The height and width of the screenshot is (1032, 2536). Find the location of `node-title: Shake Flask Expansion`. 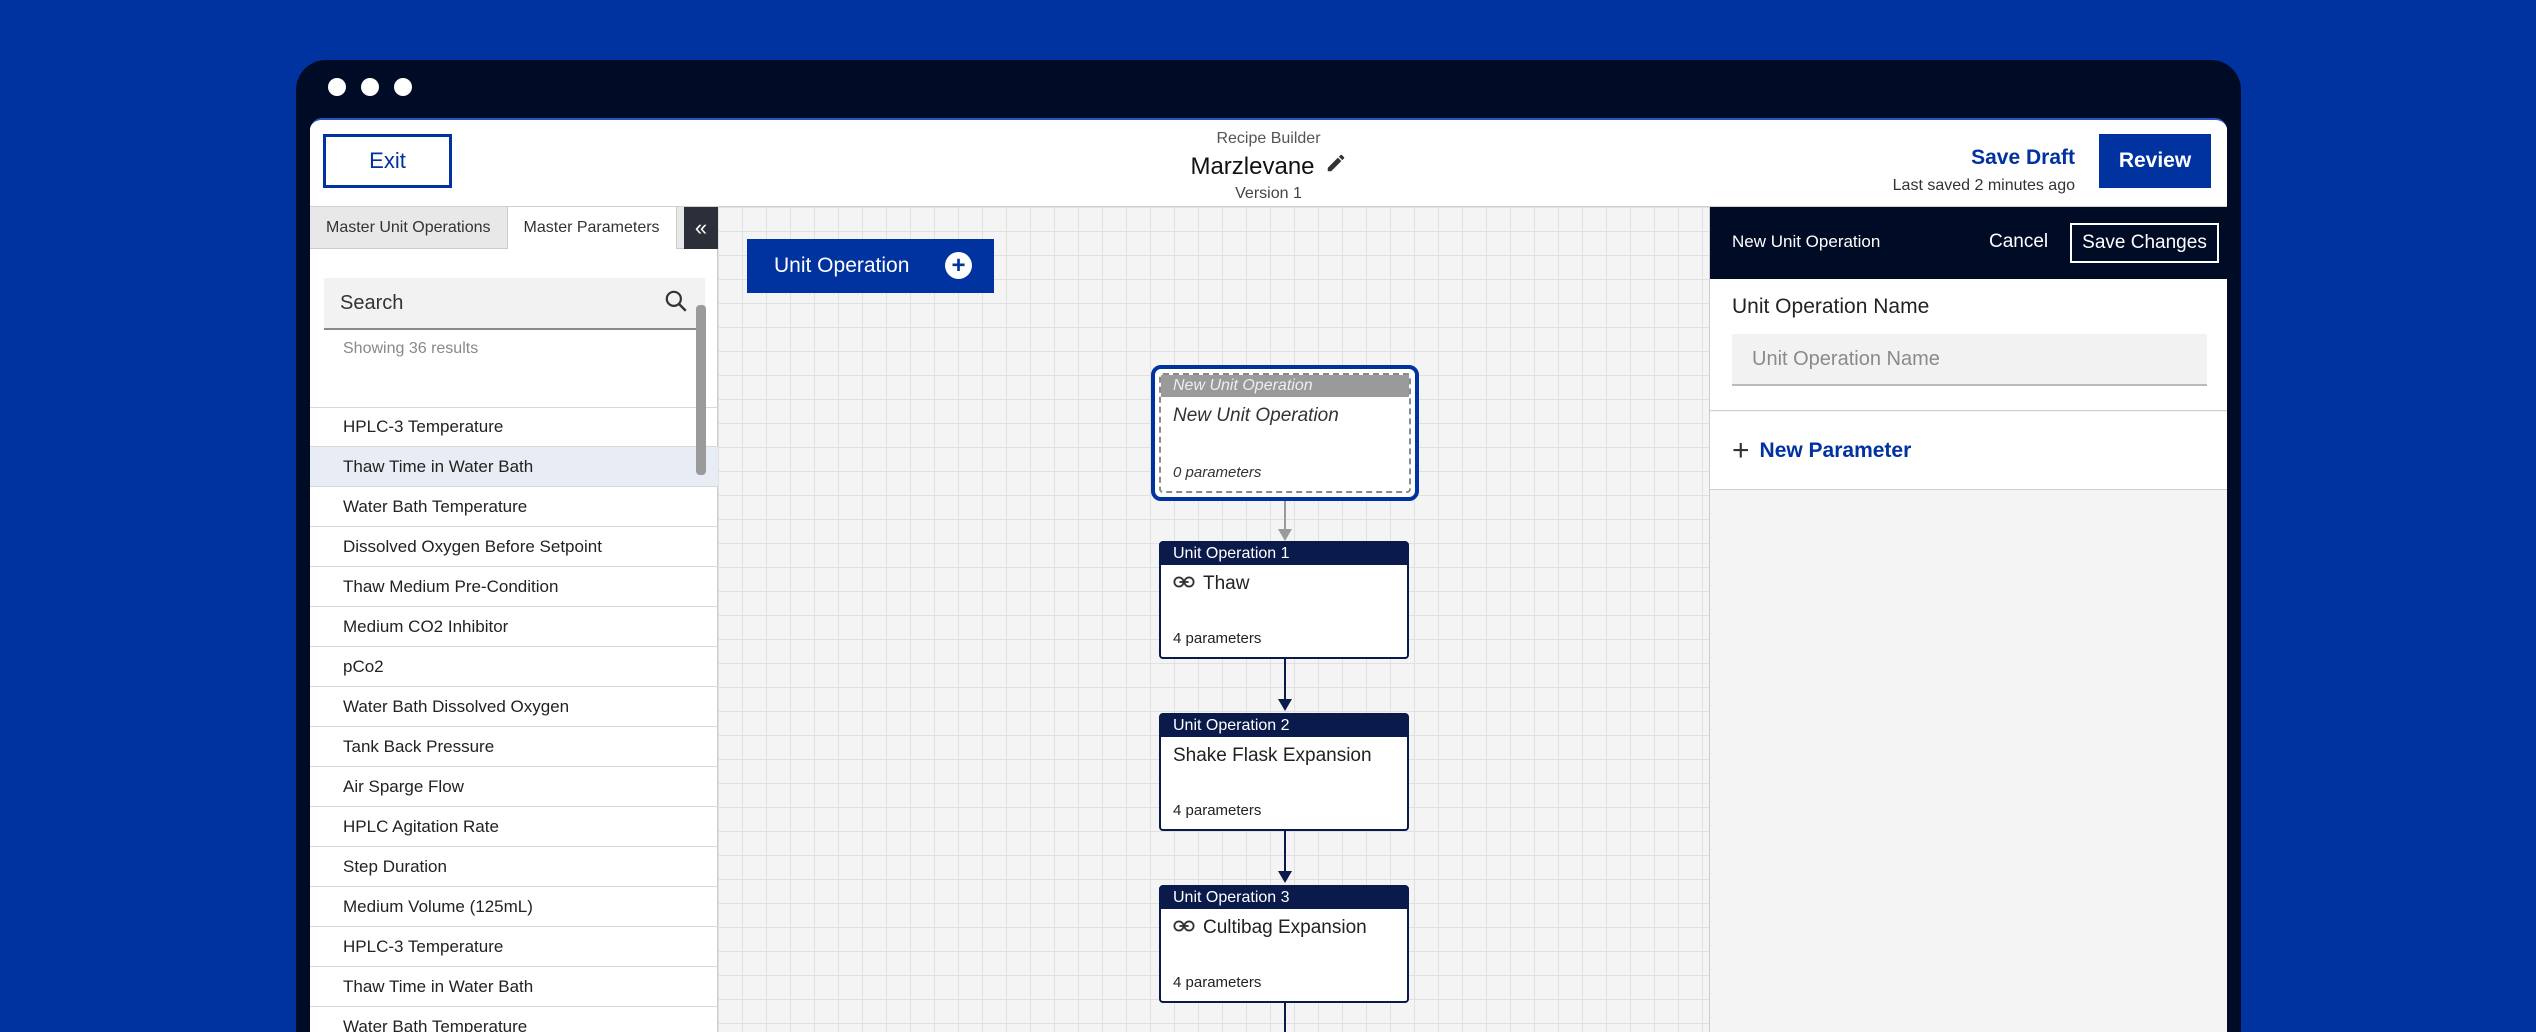

node-title: Shake Flask Expansion is located at coordinates (1272, 755).